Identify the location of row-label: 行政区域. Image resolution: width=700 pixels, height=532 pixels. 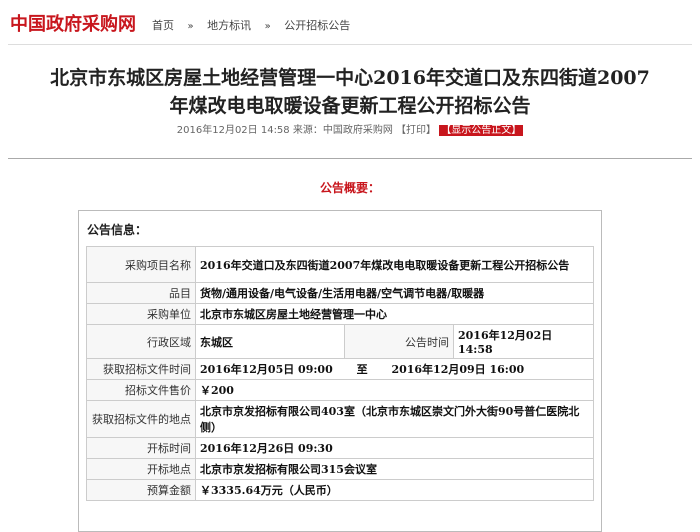
(141, 341).